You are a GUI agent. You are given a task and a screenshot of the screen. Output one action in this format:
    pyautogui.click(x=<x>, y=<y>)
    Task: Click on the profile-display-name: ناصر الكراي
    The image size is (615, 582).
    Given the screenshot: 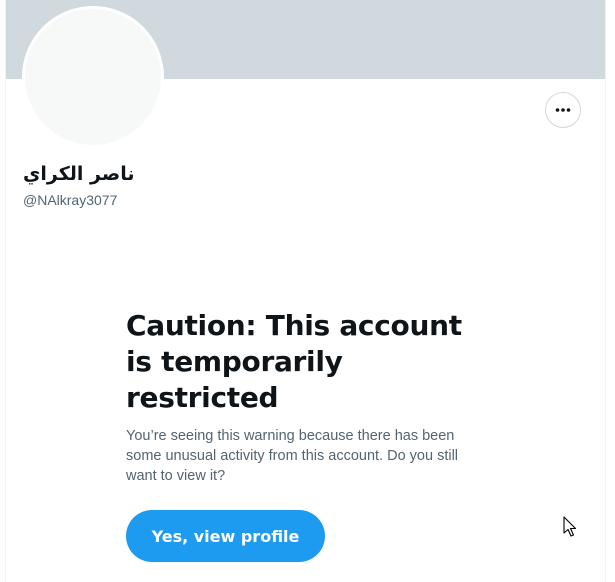 What is the action you would take?
    pyautogui.click(x=79, y=174)
    